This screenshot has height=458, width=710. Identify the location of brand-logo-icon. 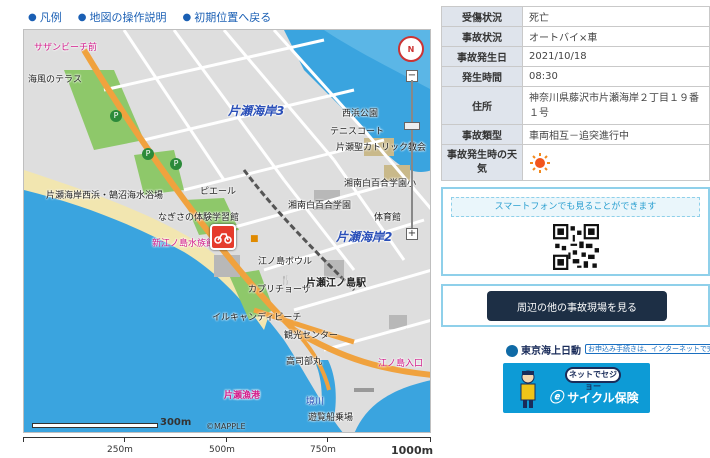
(512, 350).